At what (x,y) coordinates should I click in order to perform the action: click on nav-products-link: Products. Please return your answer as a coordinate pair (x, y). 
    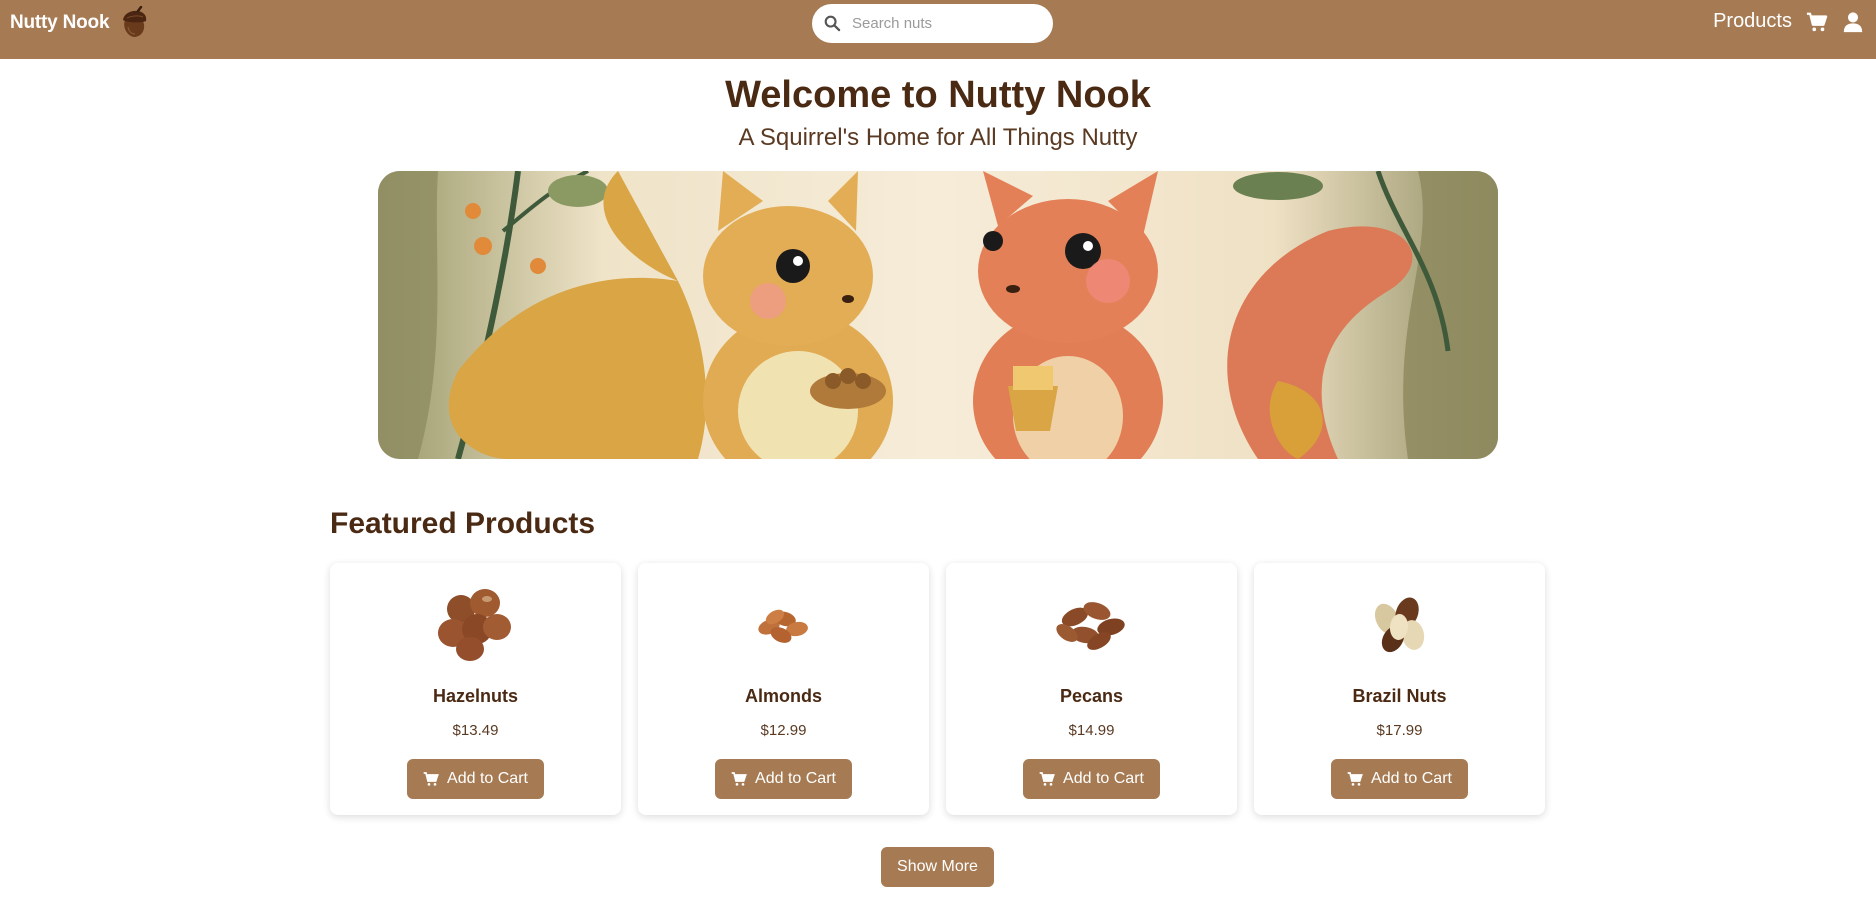
    Looking at the image, I should click on (1752, 21).